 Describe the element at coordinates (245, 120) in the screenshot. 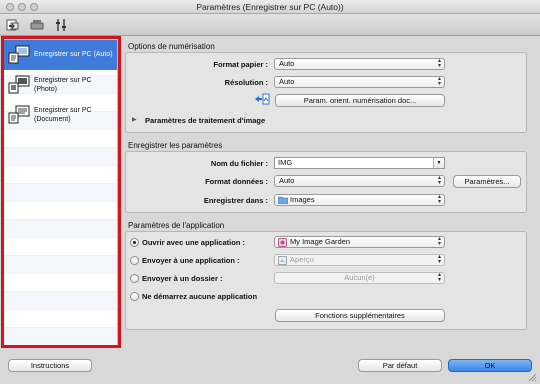

I see `image-processing-disclosure: Paramètres de traitement d'image` at that location.